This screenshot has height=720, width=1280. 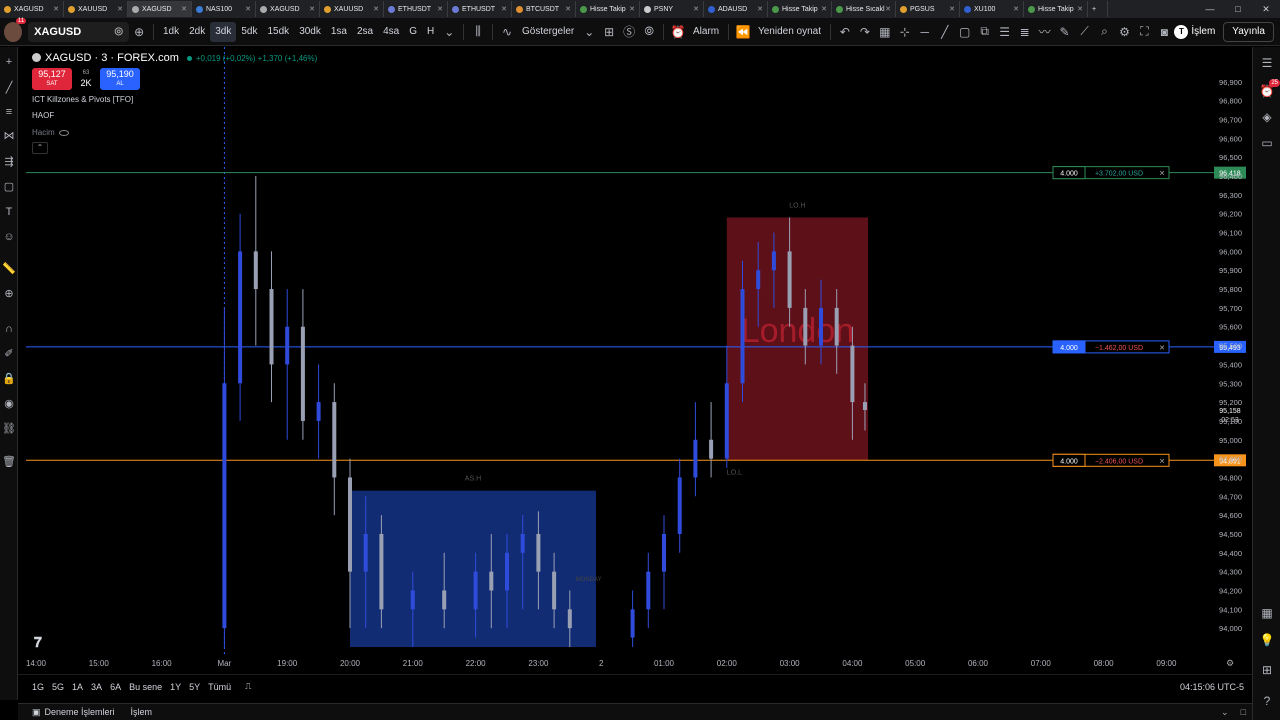 What do you see at coordinates (194, 687) in the screenshot?
I see `range-button: 5Y` at bounding box center [194, 687].